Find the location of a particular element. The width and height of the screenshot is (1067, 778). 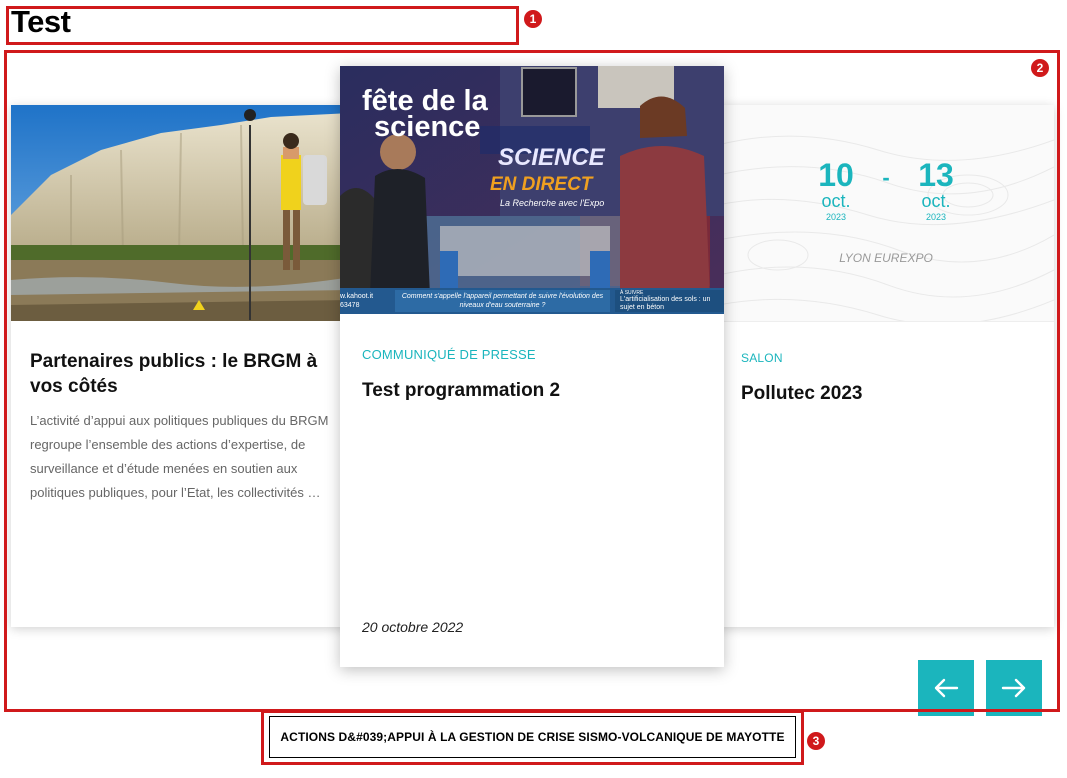

annotation-badge-3: 3 is located at coordinates (816, 741).